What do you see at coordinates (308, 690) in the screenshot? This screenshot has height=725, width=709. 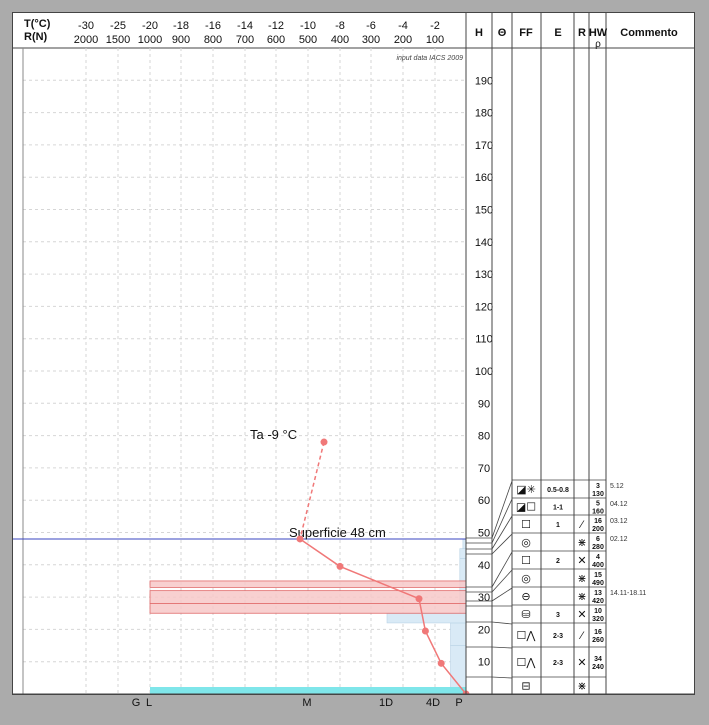 I see `ground-band` at bounding box center [308, 690].